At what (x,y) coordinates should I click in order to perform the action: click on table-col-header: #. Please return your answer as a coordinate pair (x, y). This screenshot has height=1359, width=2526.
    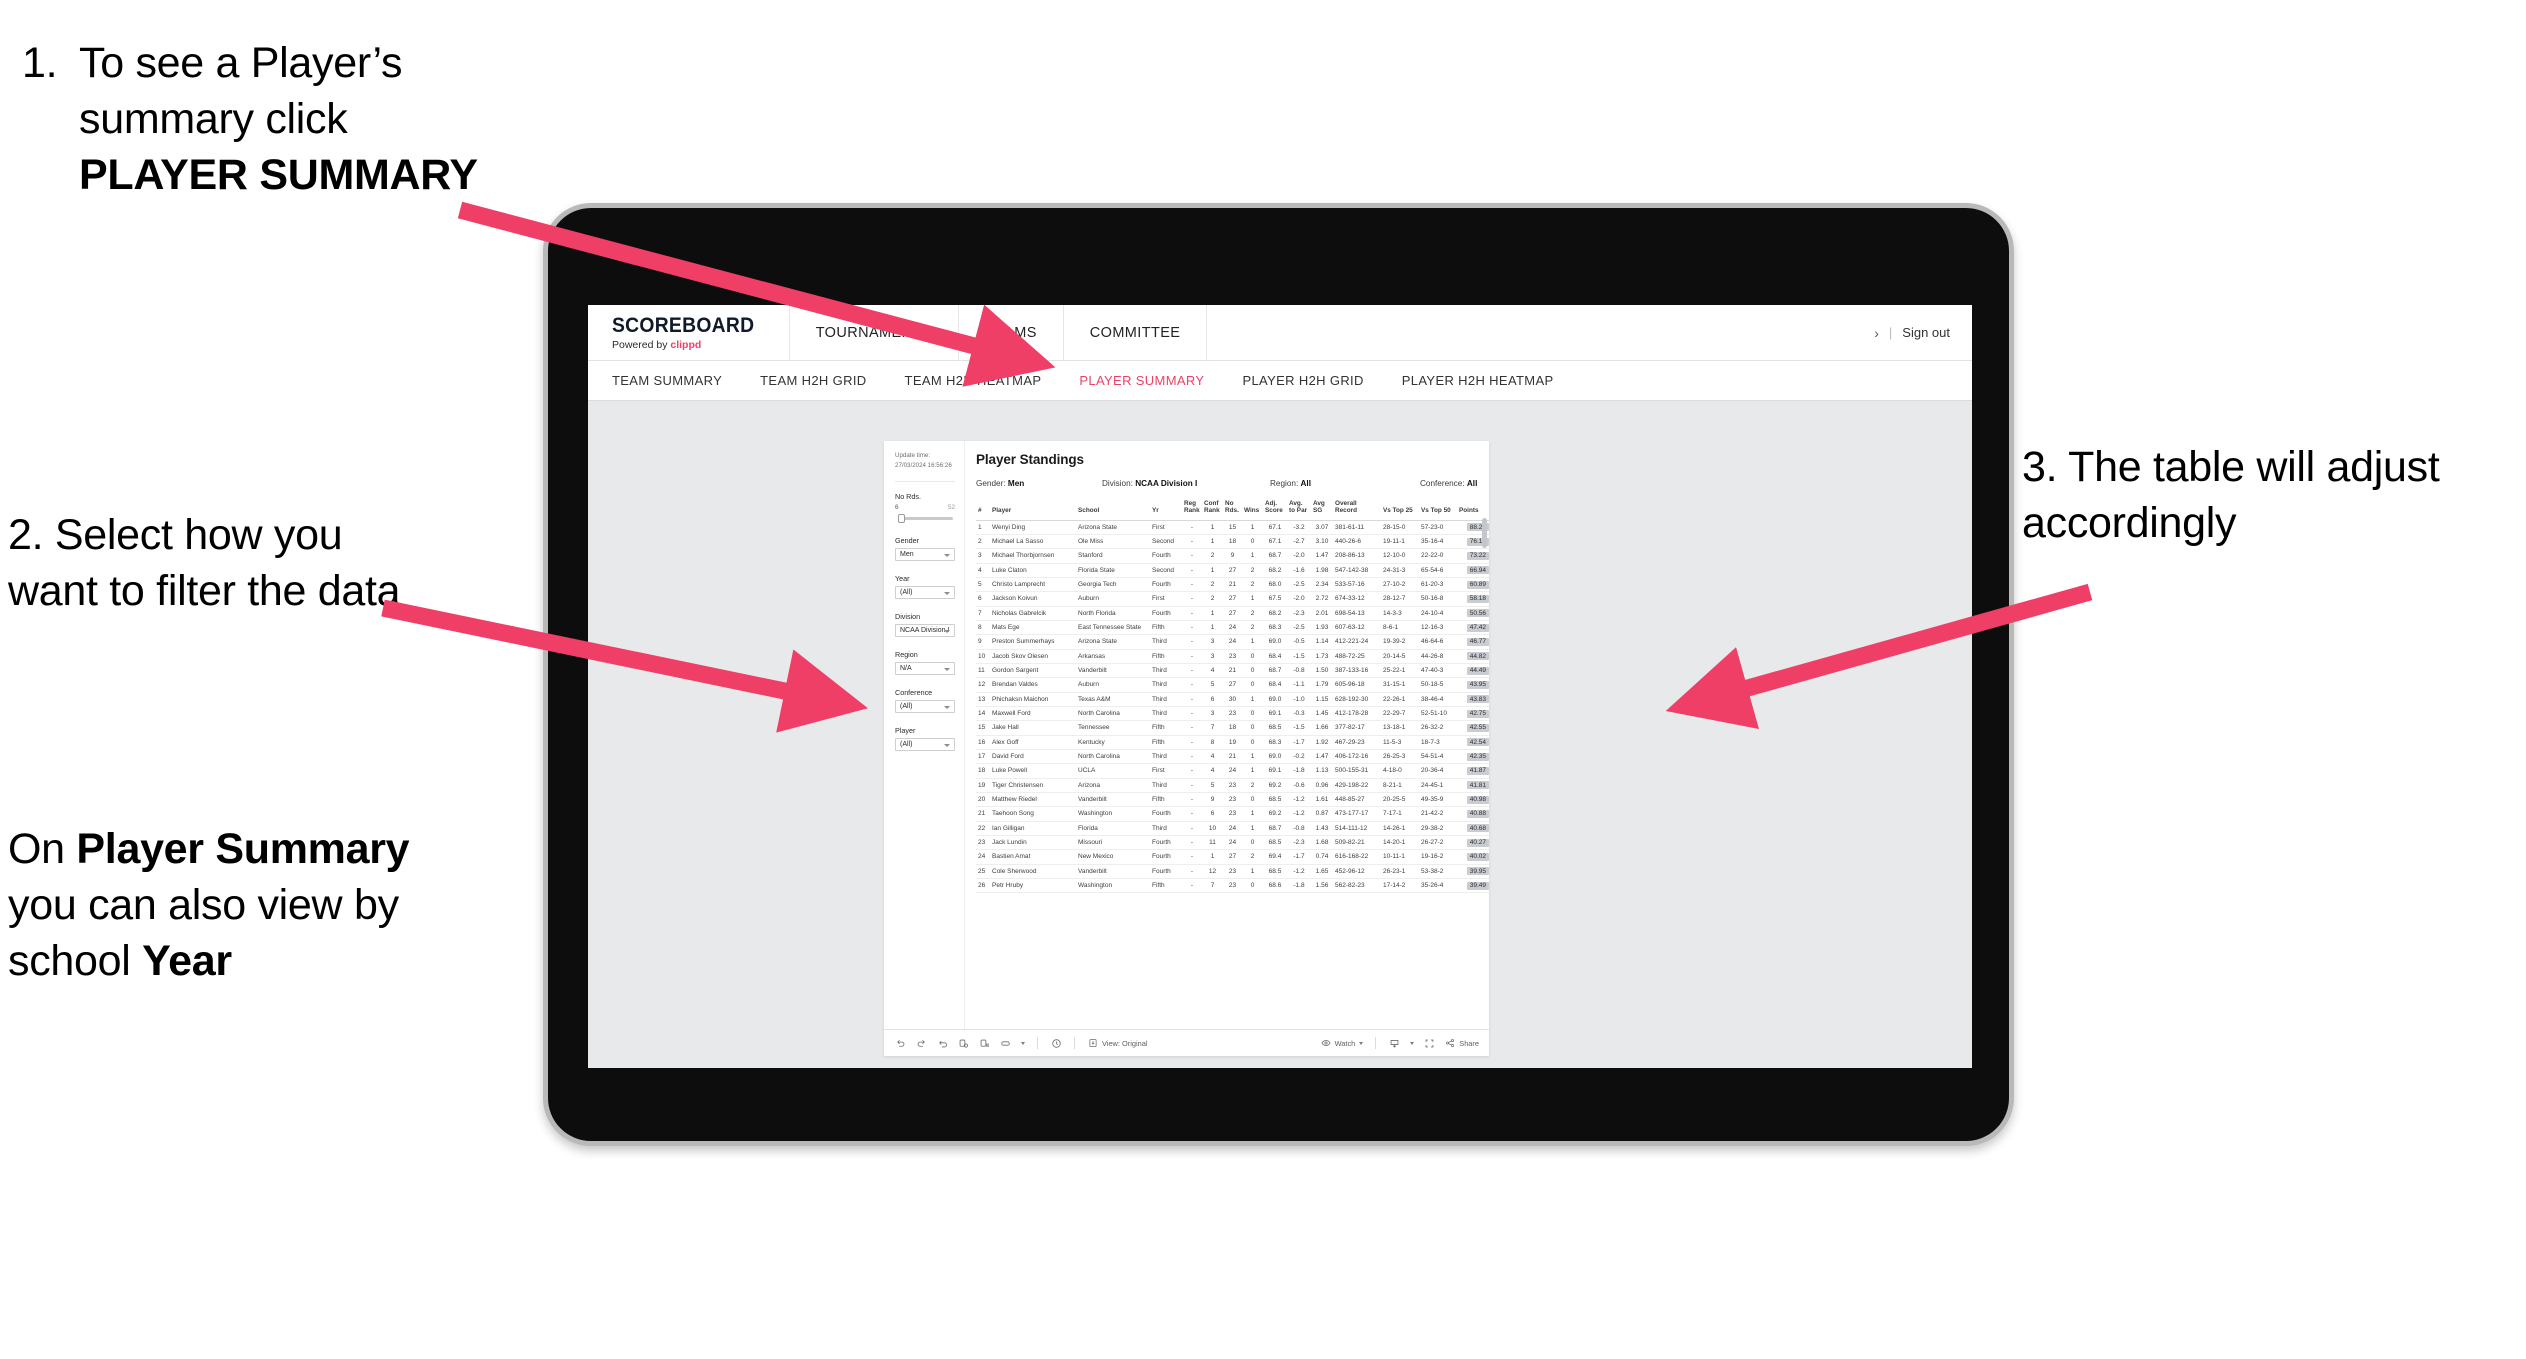
    Looking at the image, I should click on (983, 509).